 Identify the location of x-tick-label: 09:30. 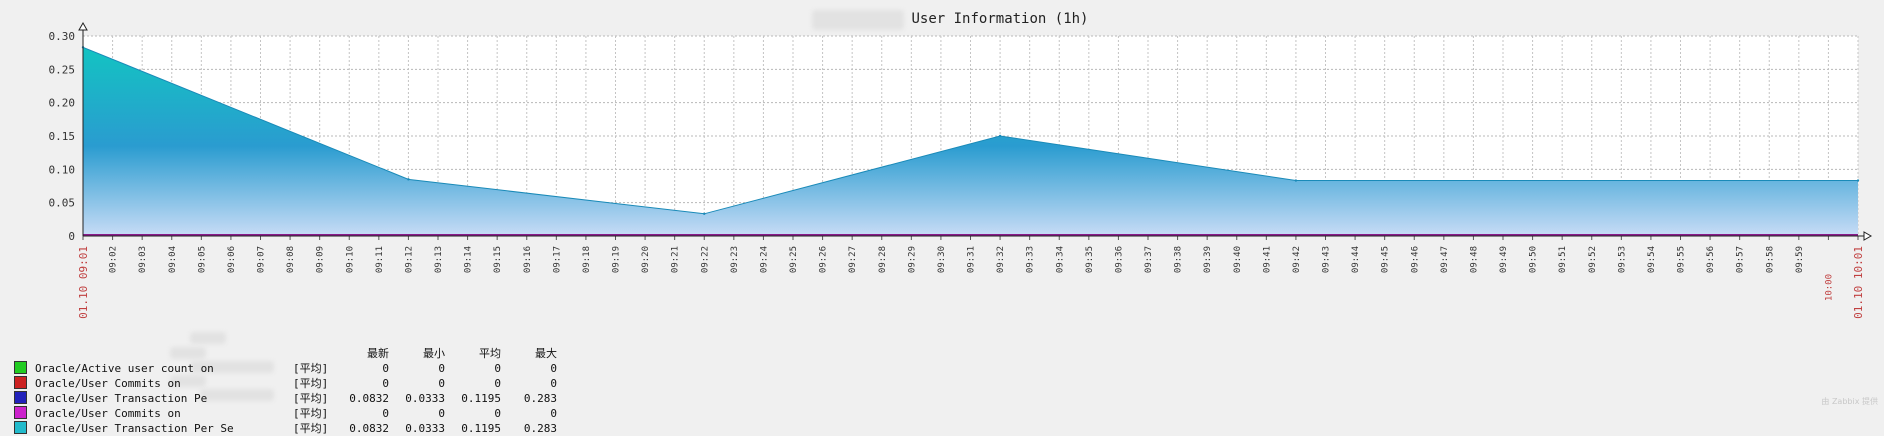
(942, 259).